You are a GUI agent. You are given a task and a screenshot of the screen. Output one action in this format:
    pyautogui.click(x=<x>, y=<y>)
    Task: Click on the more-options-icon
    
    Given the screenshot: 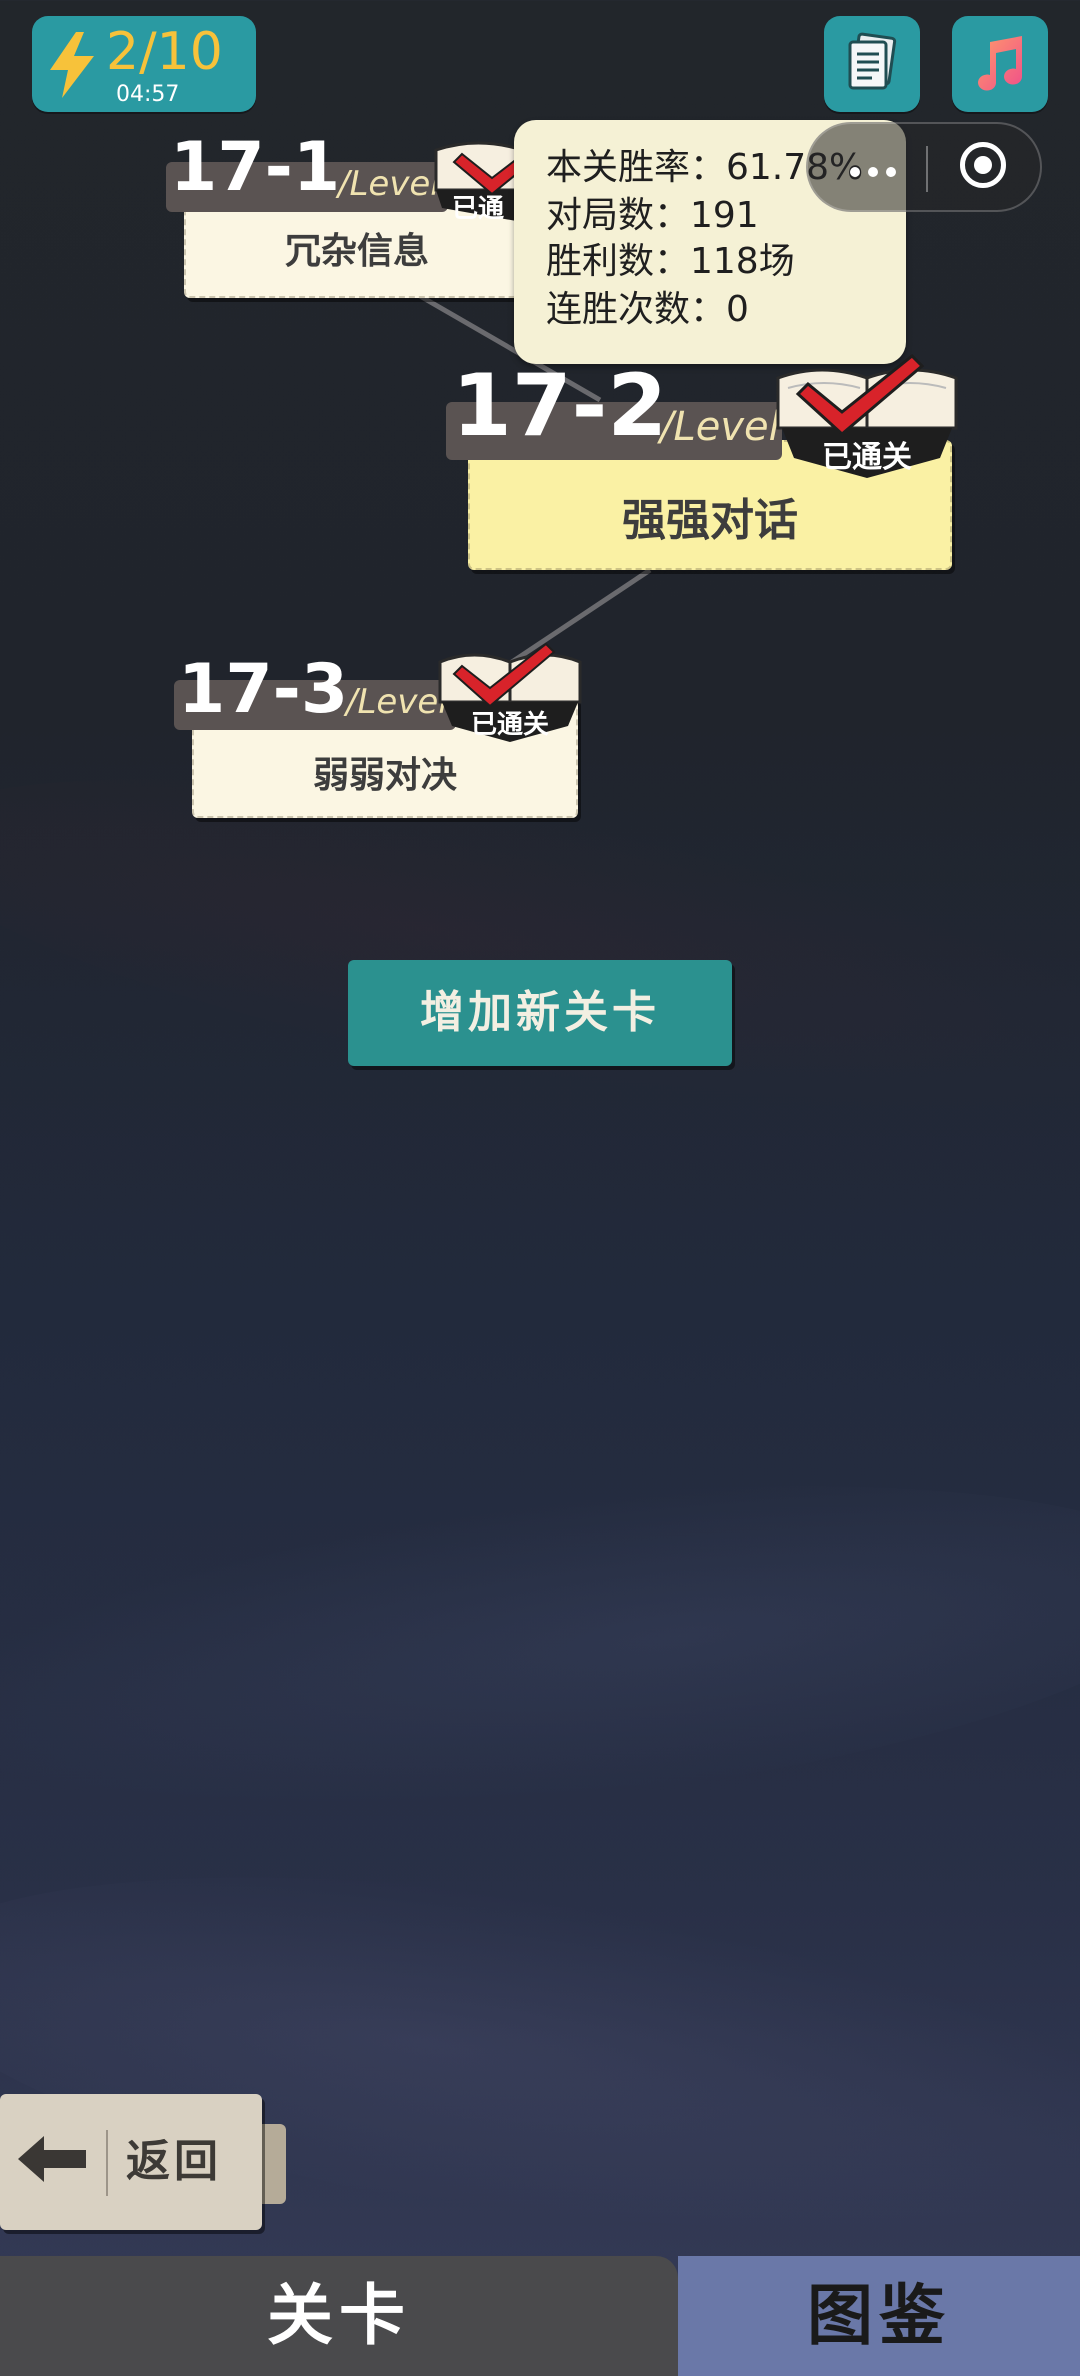 What is the action you would take?
    pyautogui.click(x=877, y=171)
    